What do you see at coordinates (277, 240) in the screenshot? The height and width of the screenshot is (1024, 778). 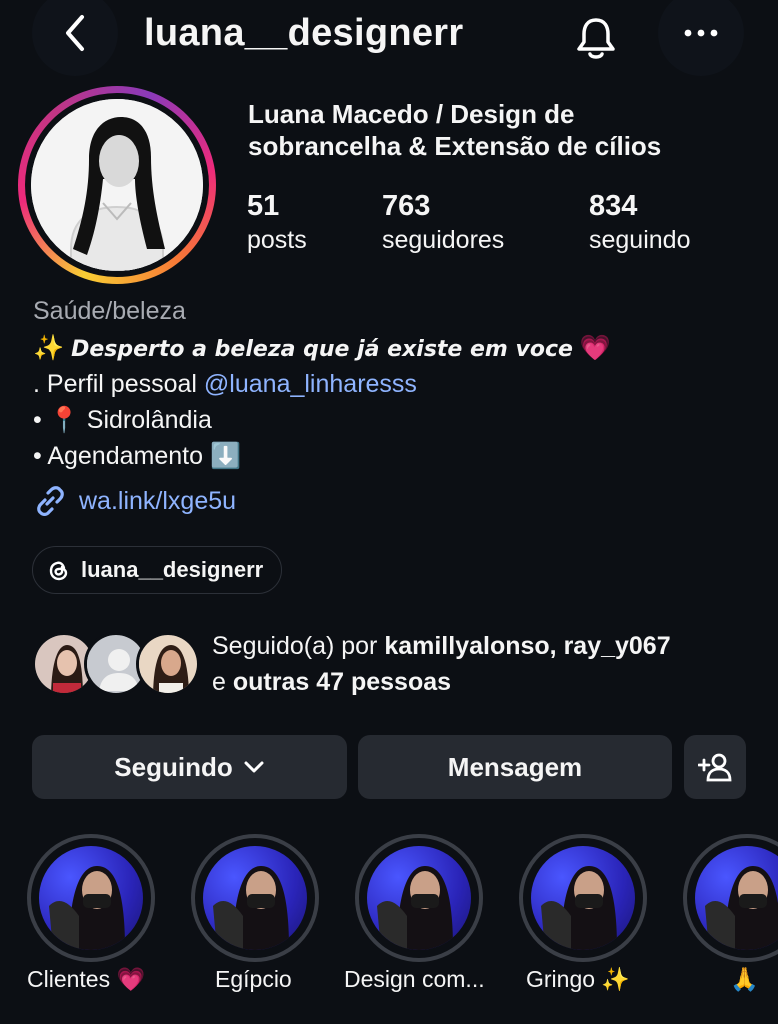 I see `posts-label: posts` at bounding box center [277, 240].